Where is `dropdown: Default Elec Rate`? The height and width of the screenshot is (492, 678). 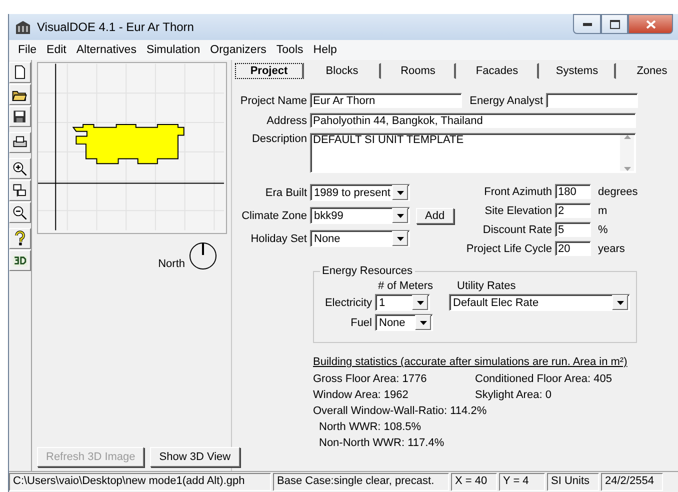 dropdown: Default Elec Rate is located at coordinates (539, 302).